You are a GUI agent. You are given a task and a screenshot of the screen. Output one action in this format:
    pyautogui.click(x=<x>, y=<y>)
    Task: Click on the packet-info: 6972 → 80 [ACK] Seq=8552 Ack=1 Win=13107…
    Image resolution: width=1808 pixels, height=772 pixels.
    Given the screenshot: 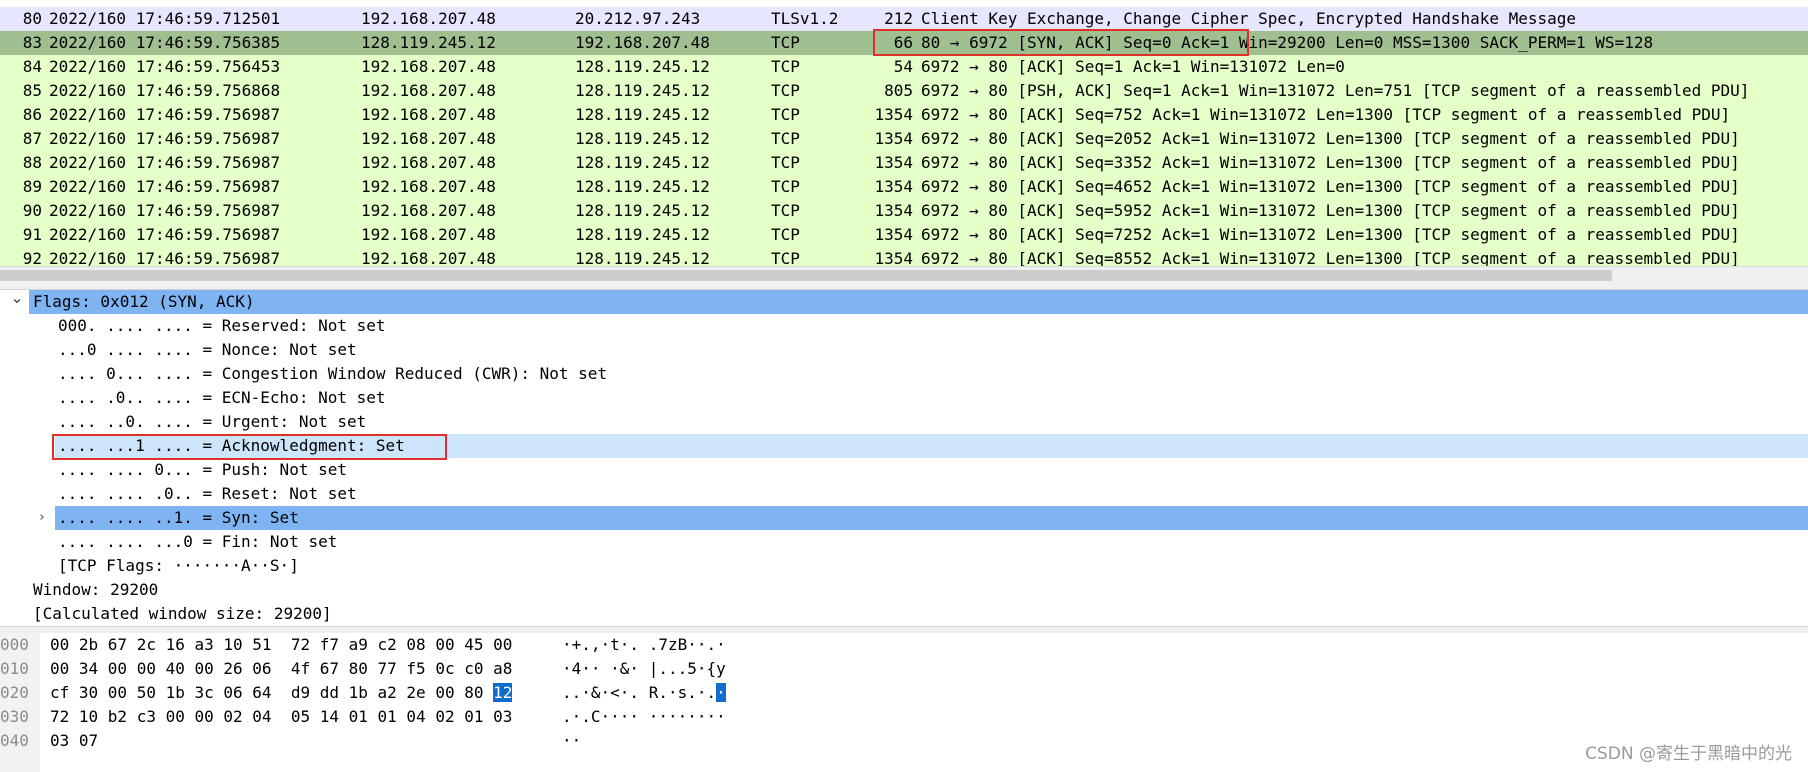 What is the action you would take?
    pyautogui.click(x=1330, y=257)
    